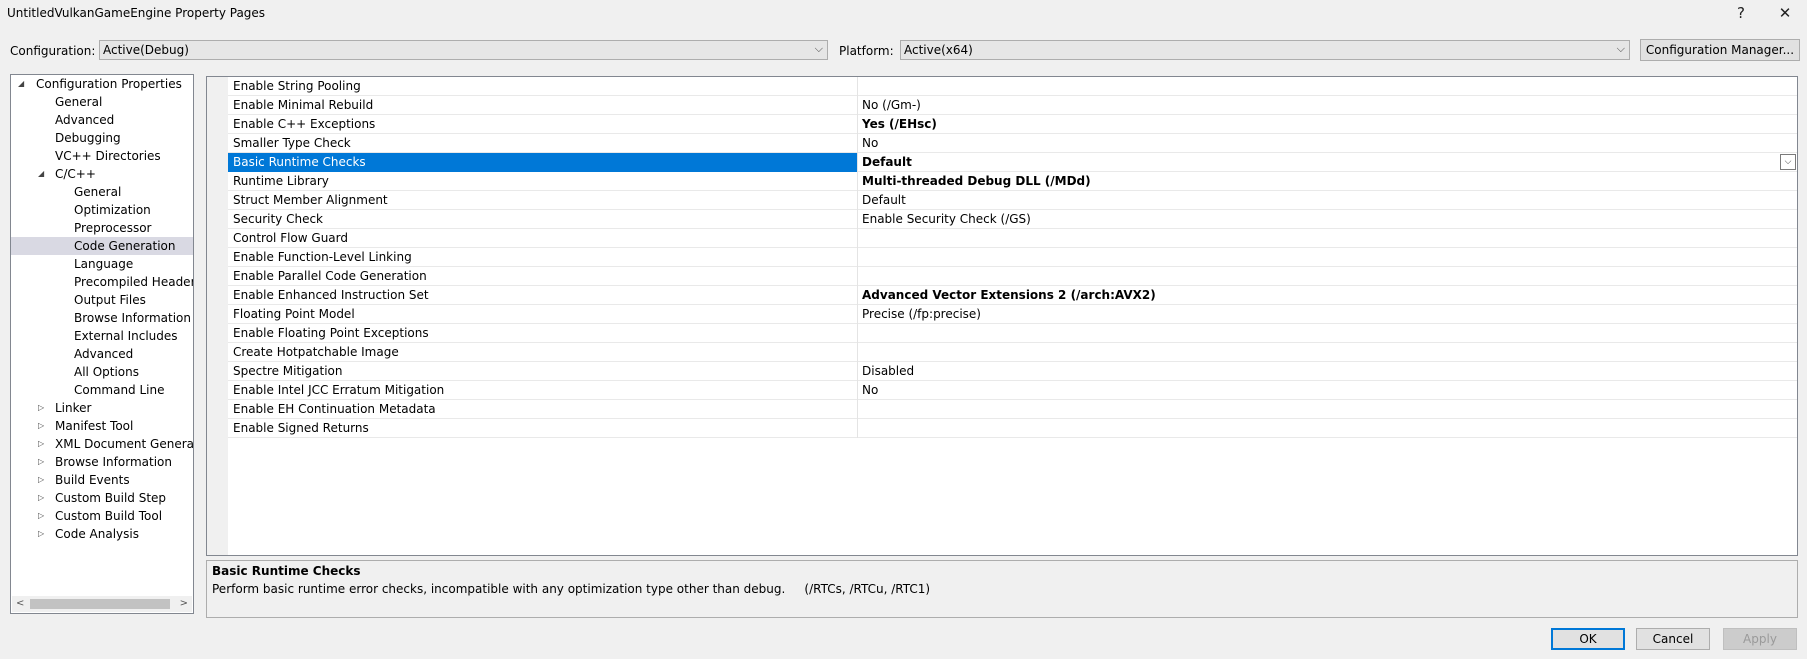  I want to click on tree-item: External Includes, so click(102, 336).